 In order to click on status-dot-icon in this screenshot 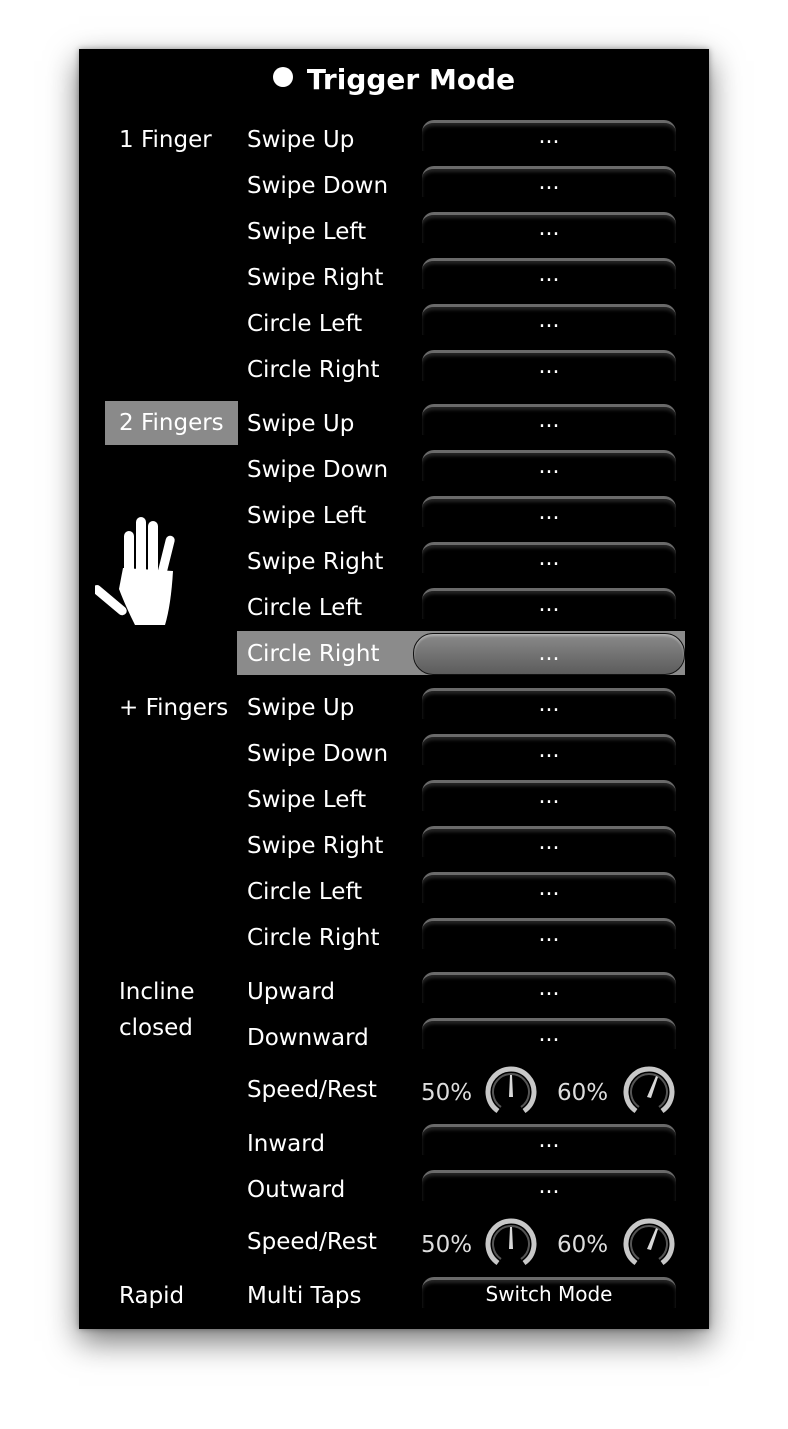, I will do `click(282, 77)`.